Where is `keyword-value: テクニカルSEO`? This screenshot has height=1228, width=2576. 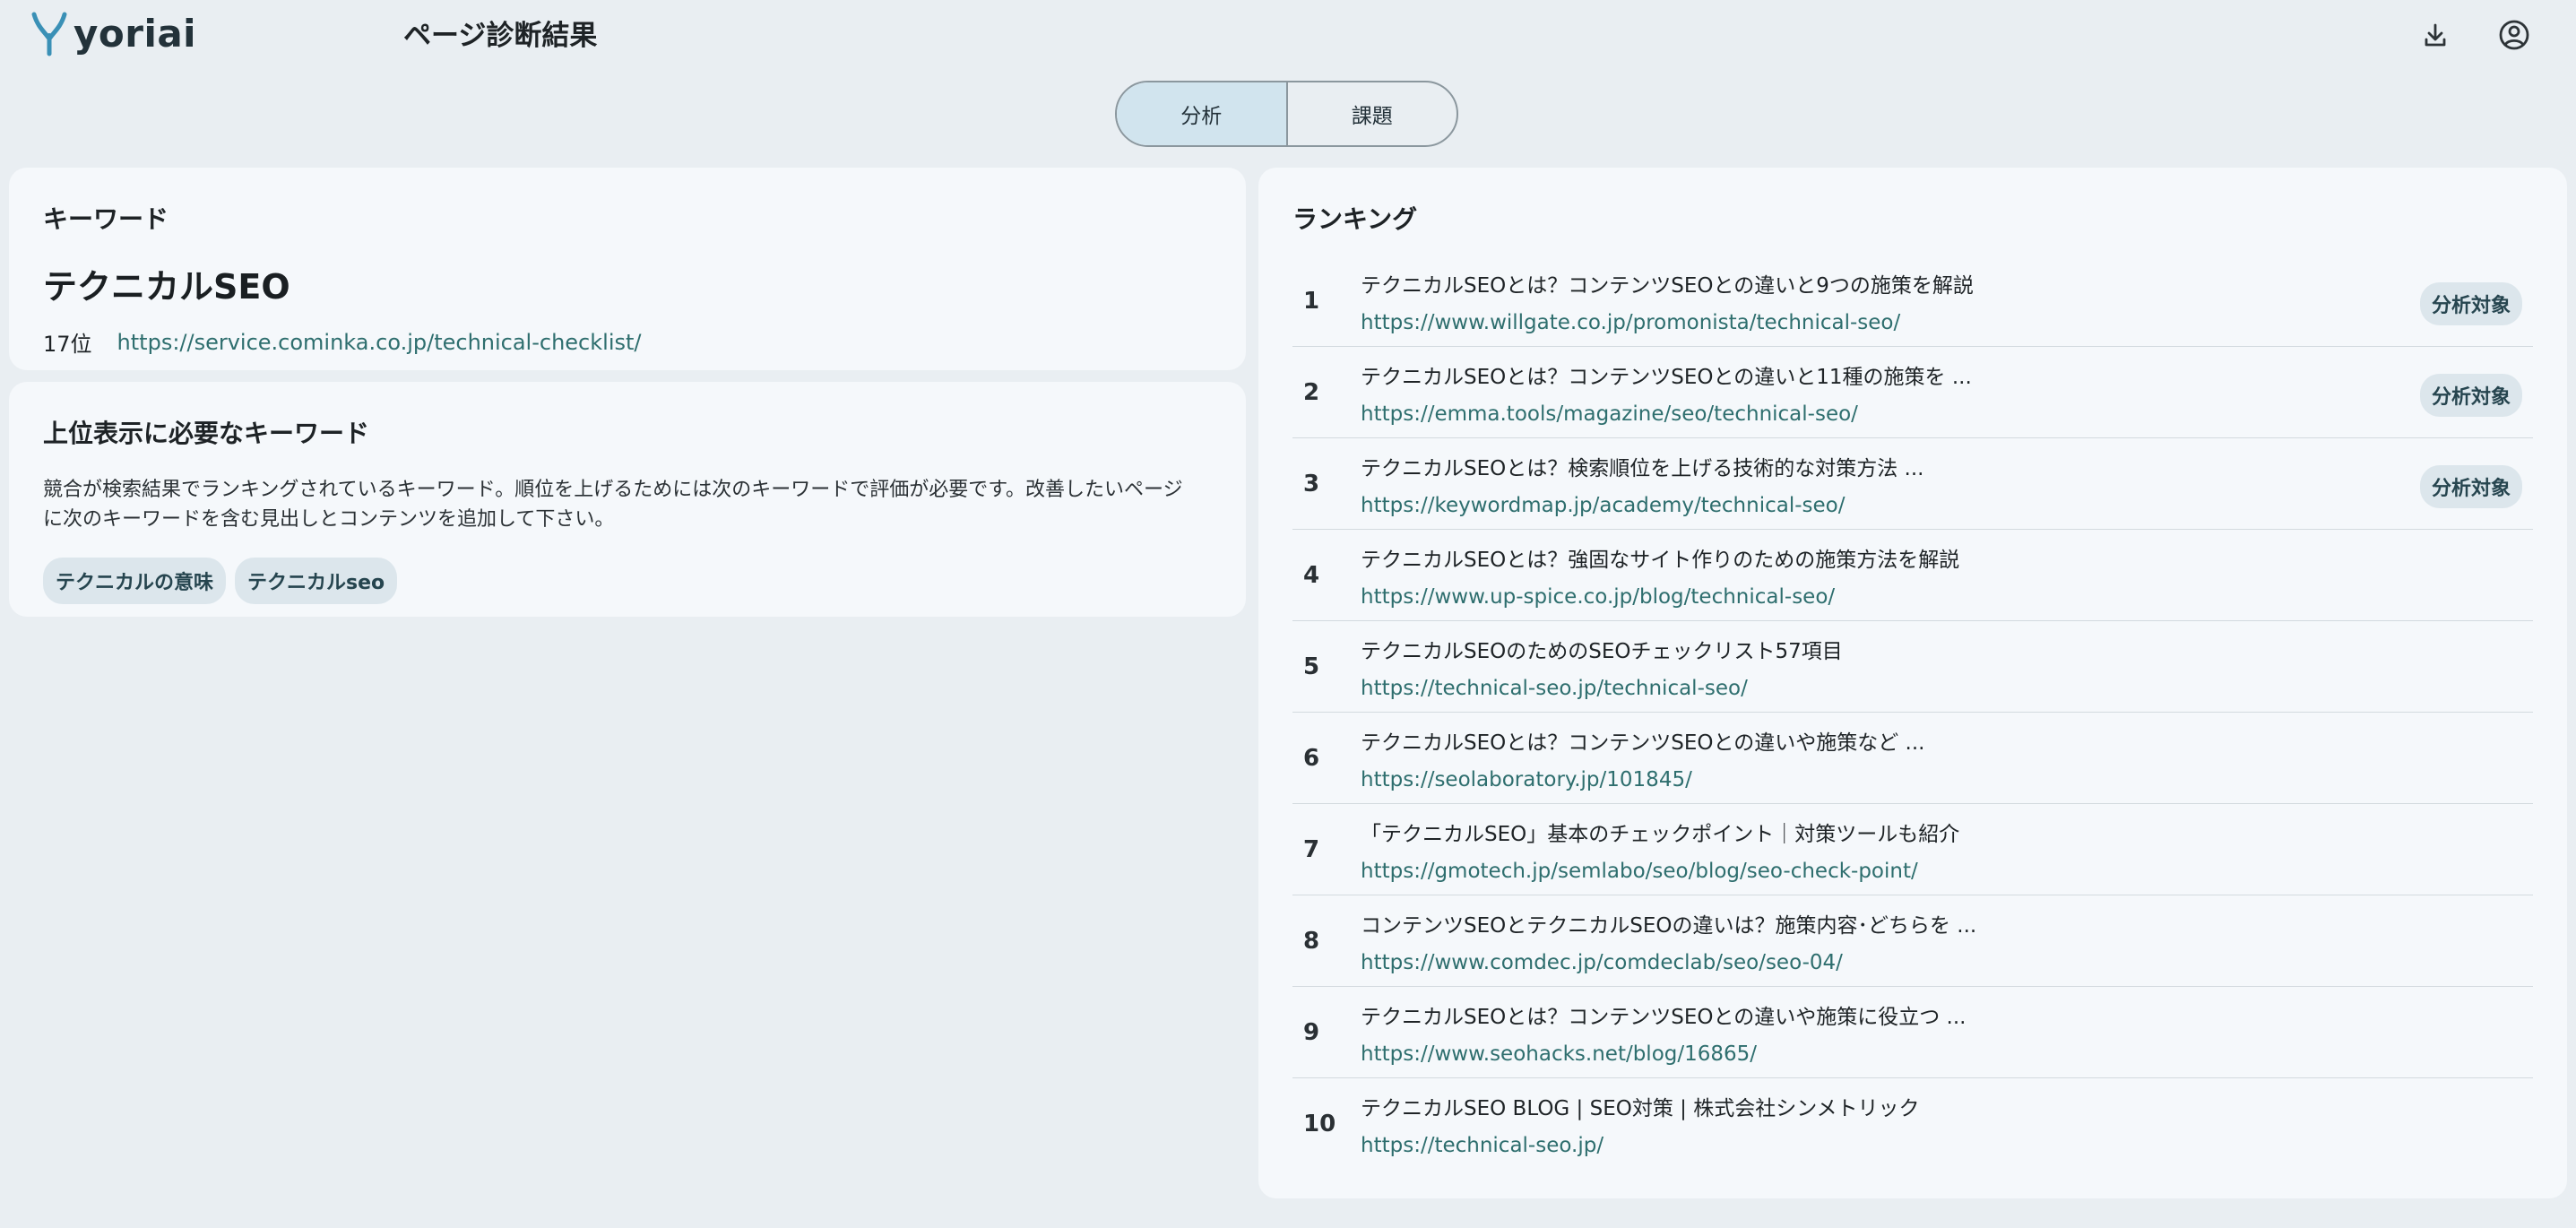
keyword-value: テクニカルSEO is located at coordinates (166, 287).